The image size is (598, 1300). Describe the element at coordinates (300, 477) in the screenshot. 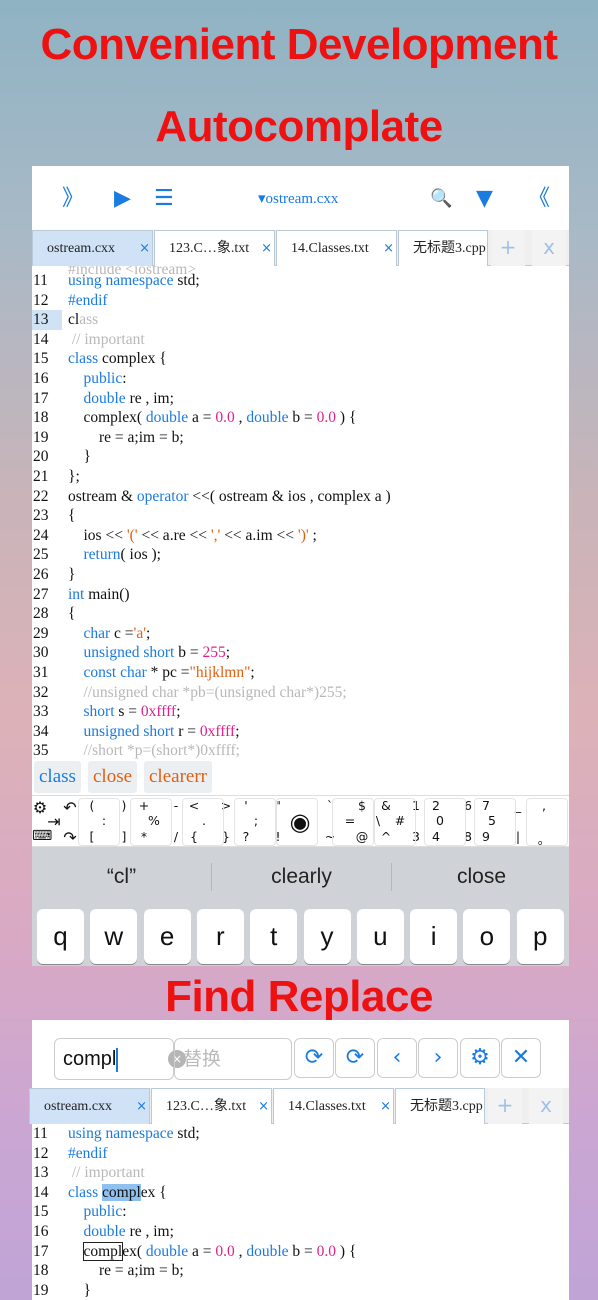

I see `code-line: 21};` at that location.